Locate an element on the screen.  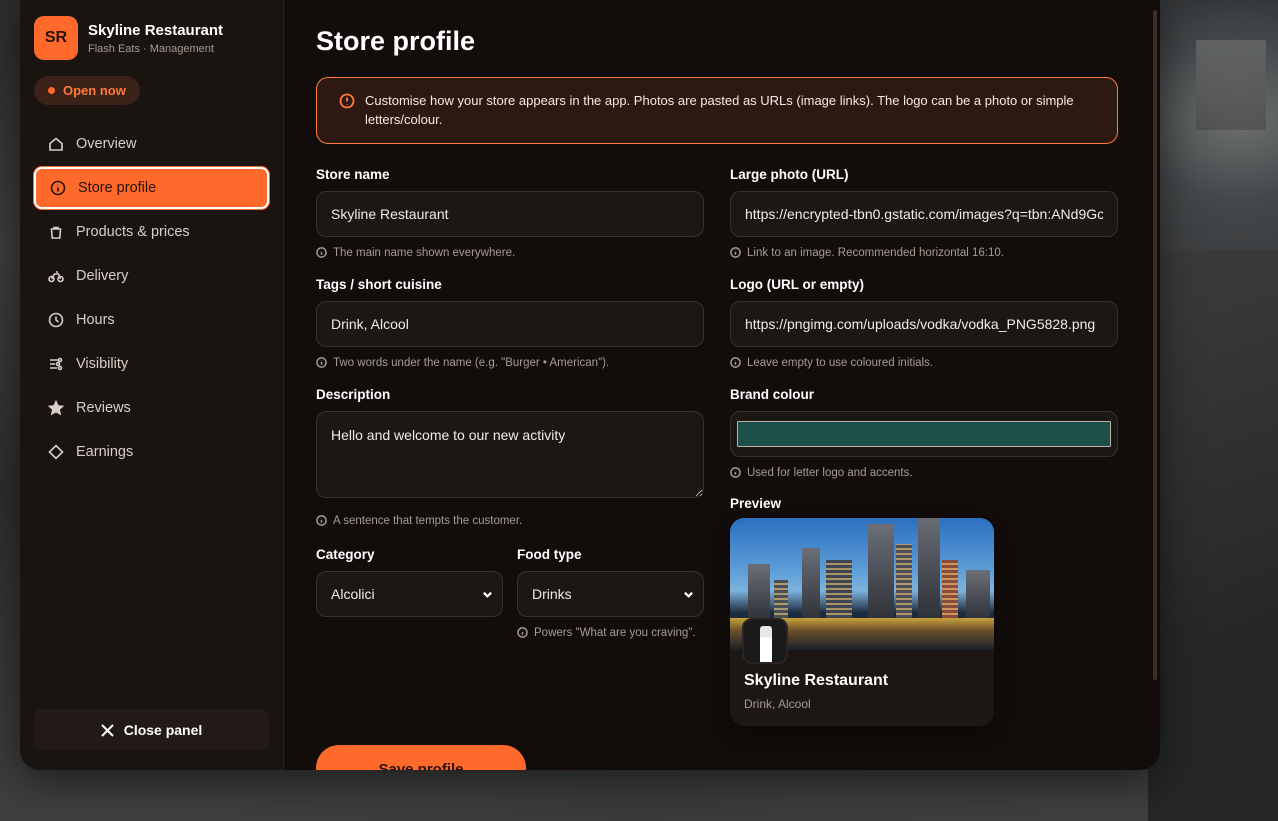
sidebar-item-visibility: Visibility is located at coordinates (151, 364).